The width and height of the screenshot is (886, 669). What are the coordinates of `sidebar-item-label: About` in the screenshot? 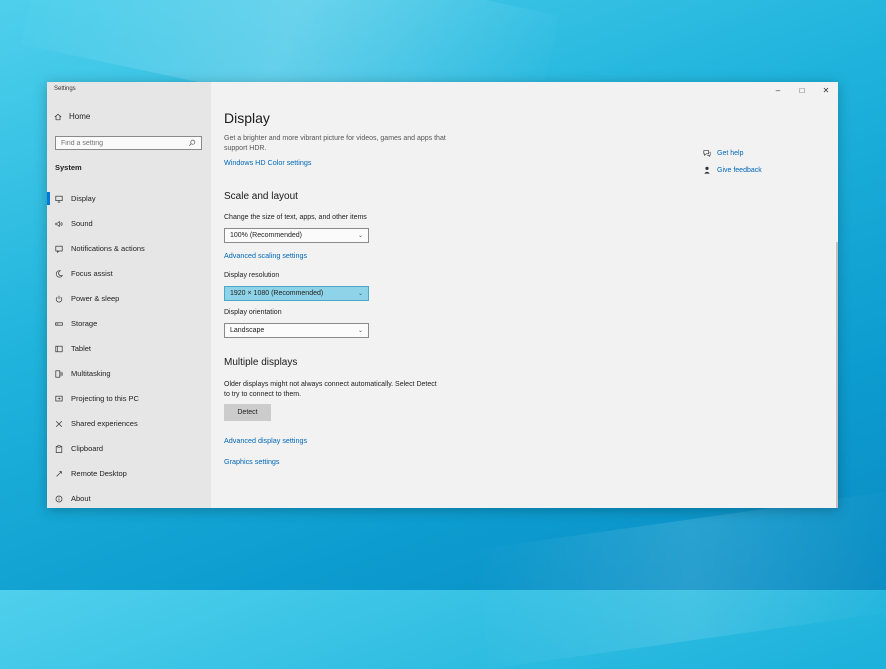 It's located at (81, 498).